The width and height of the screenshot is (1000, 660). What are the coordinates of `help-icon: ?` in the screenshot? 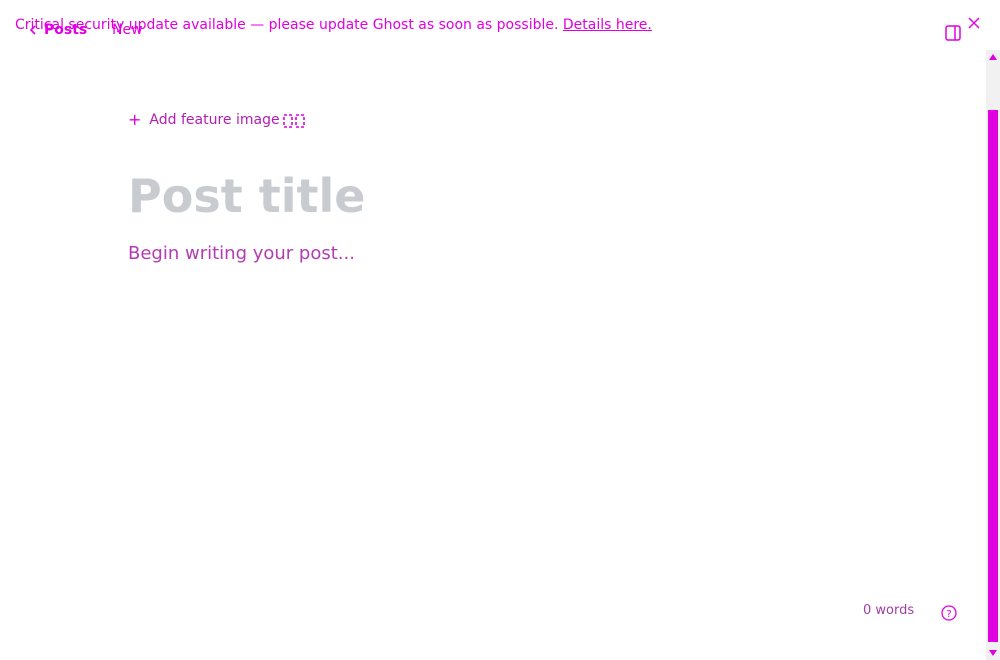 It's located at (949, 613).